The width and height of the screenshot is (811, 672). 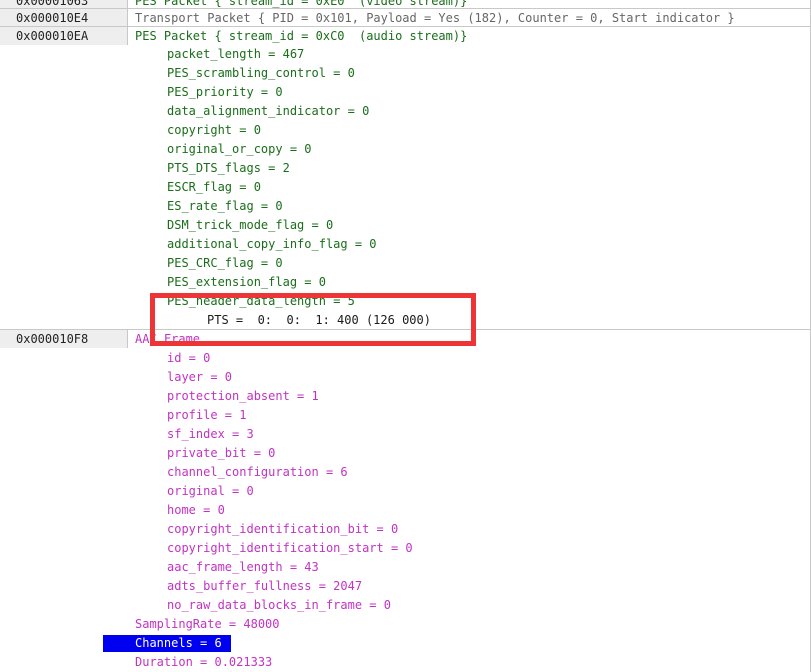 What do you see at coordinates (214, 130) in the screenshot?
I see `field-text: copyright = 0` at bounding box center [214, 130].